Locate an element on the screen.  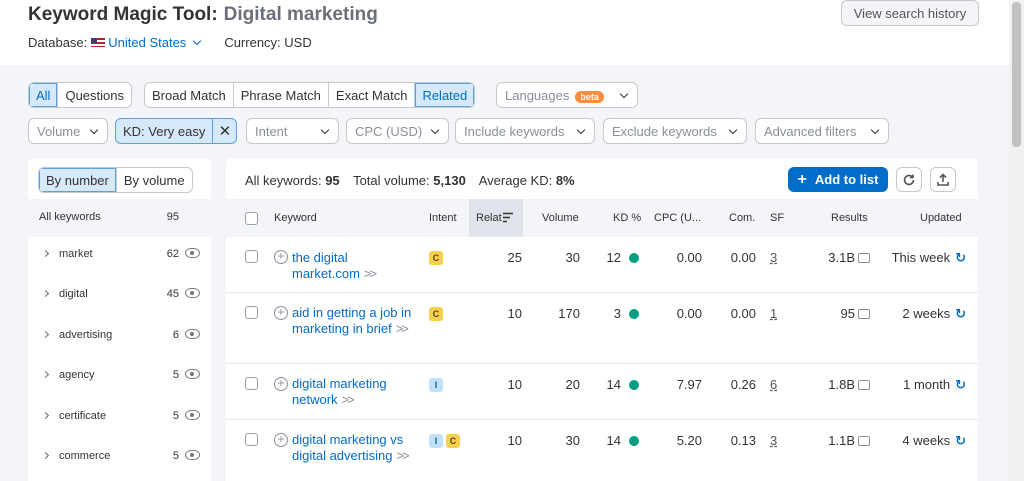
results-cell: 95 is located at coordinates (855, 313).